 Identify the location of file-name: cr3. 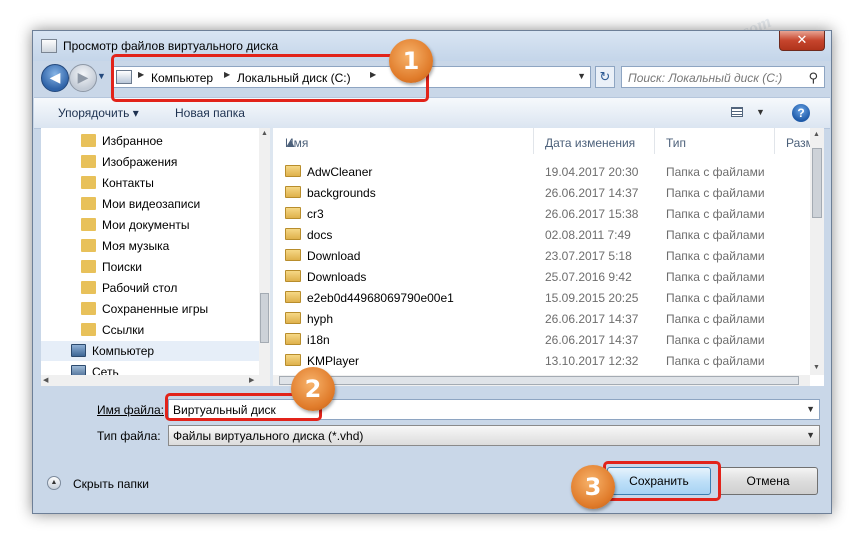
(315, 214).